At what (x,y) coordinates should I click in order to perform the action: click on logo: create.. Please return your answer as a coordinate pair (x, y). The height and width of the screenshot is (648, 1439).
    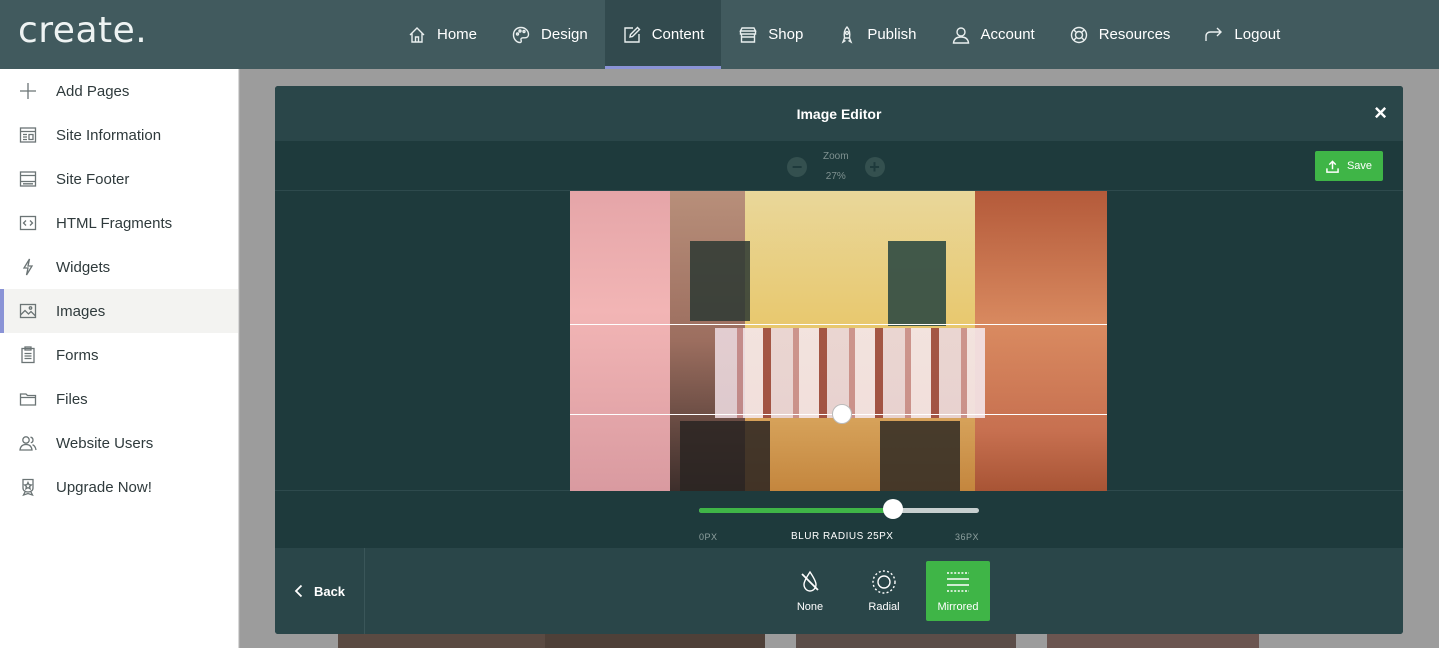
    Looking at the image, I should click on (82, 30).